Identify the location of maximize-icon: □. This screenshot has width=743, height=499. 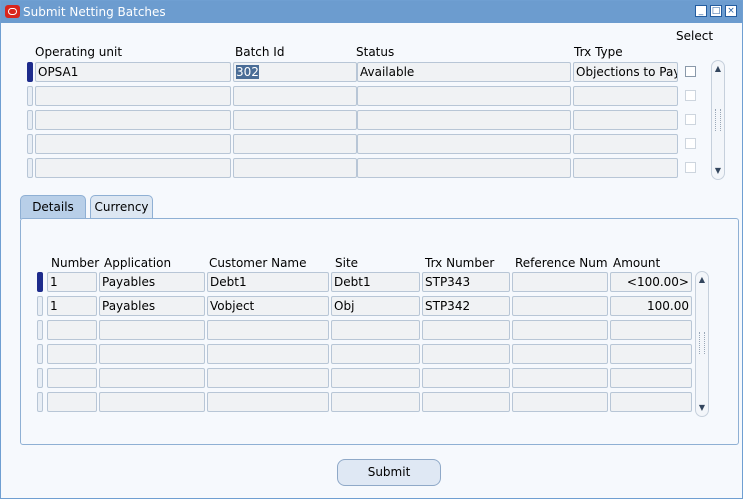
(716, 11).